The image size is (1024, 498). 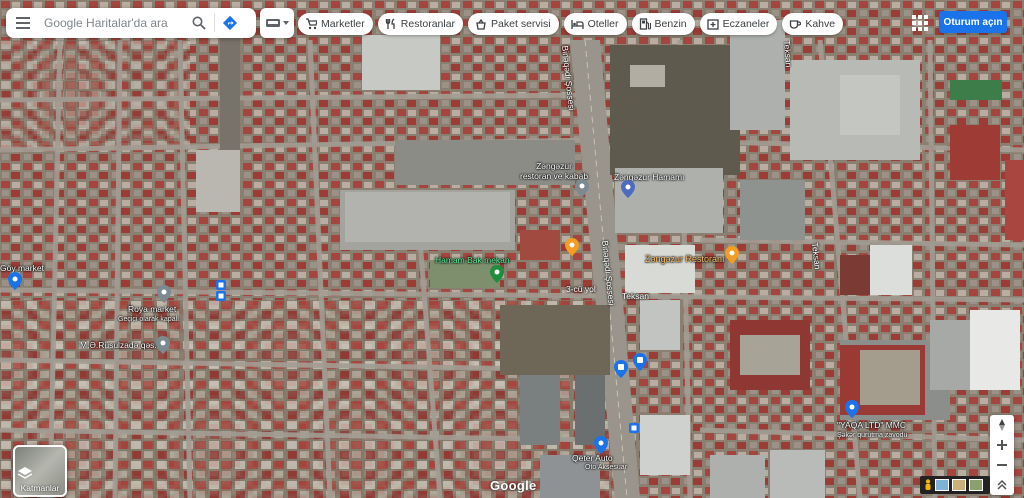 I want to click on hamburger-icon, so click(x=23, y=23).